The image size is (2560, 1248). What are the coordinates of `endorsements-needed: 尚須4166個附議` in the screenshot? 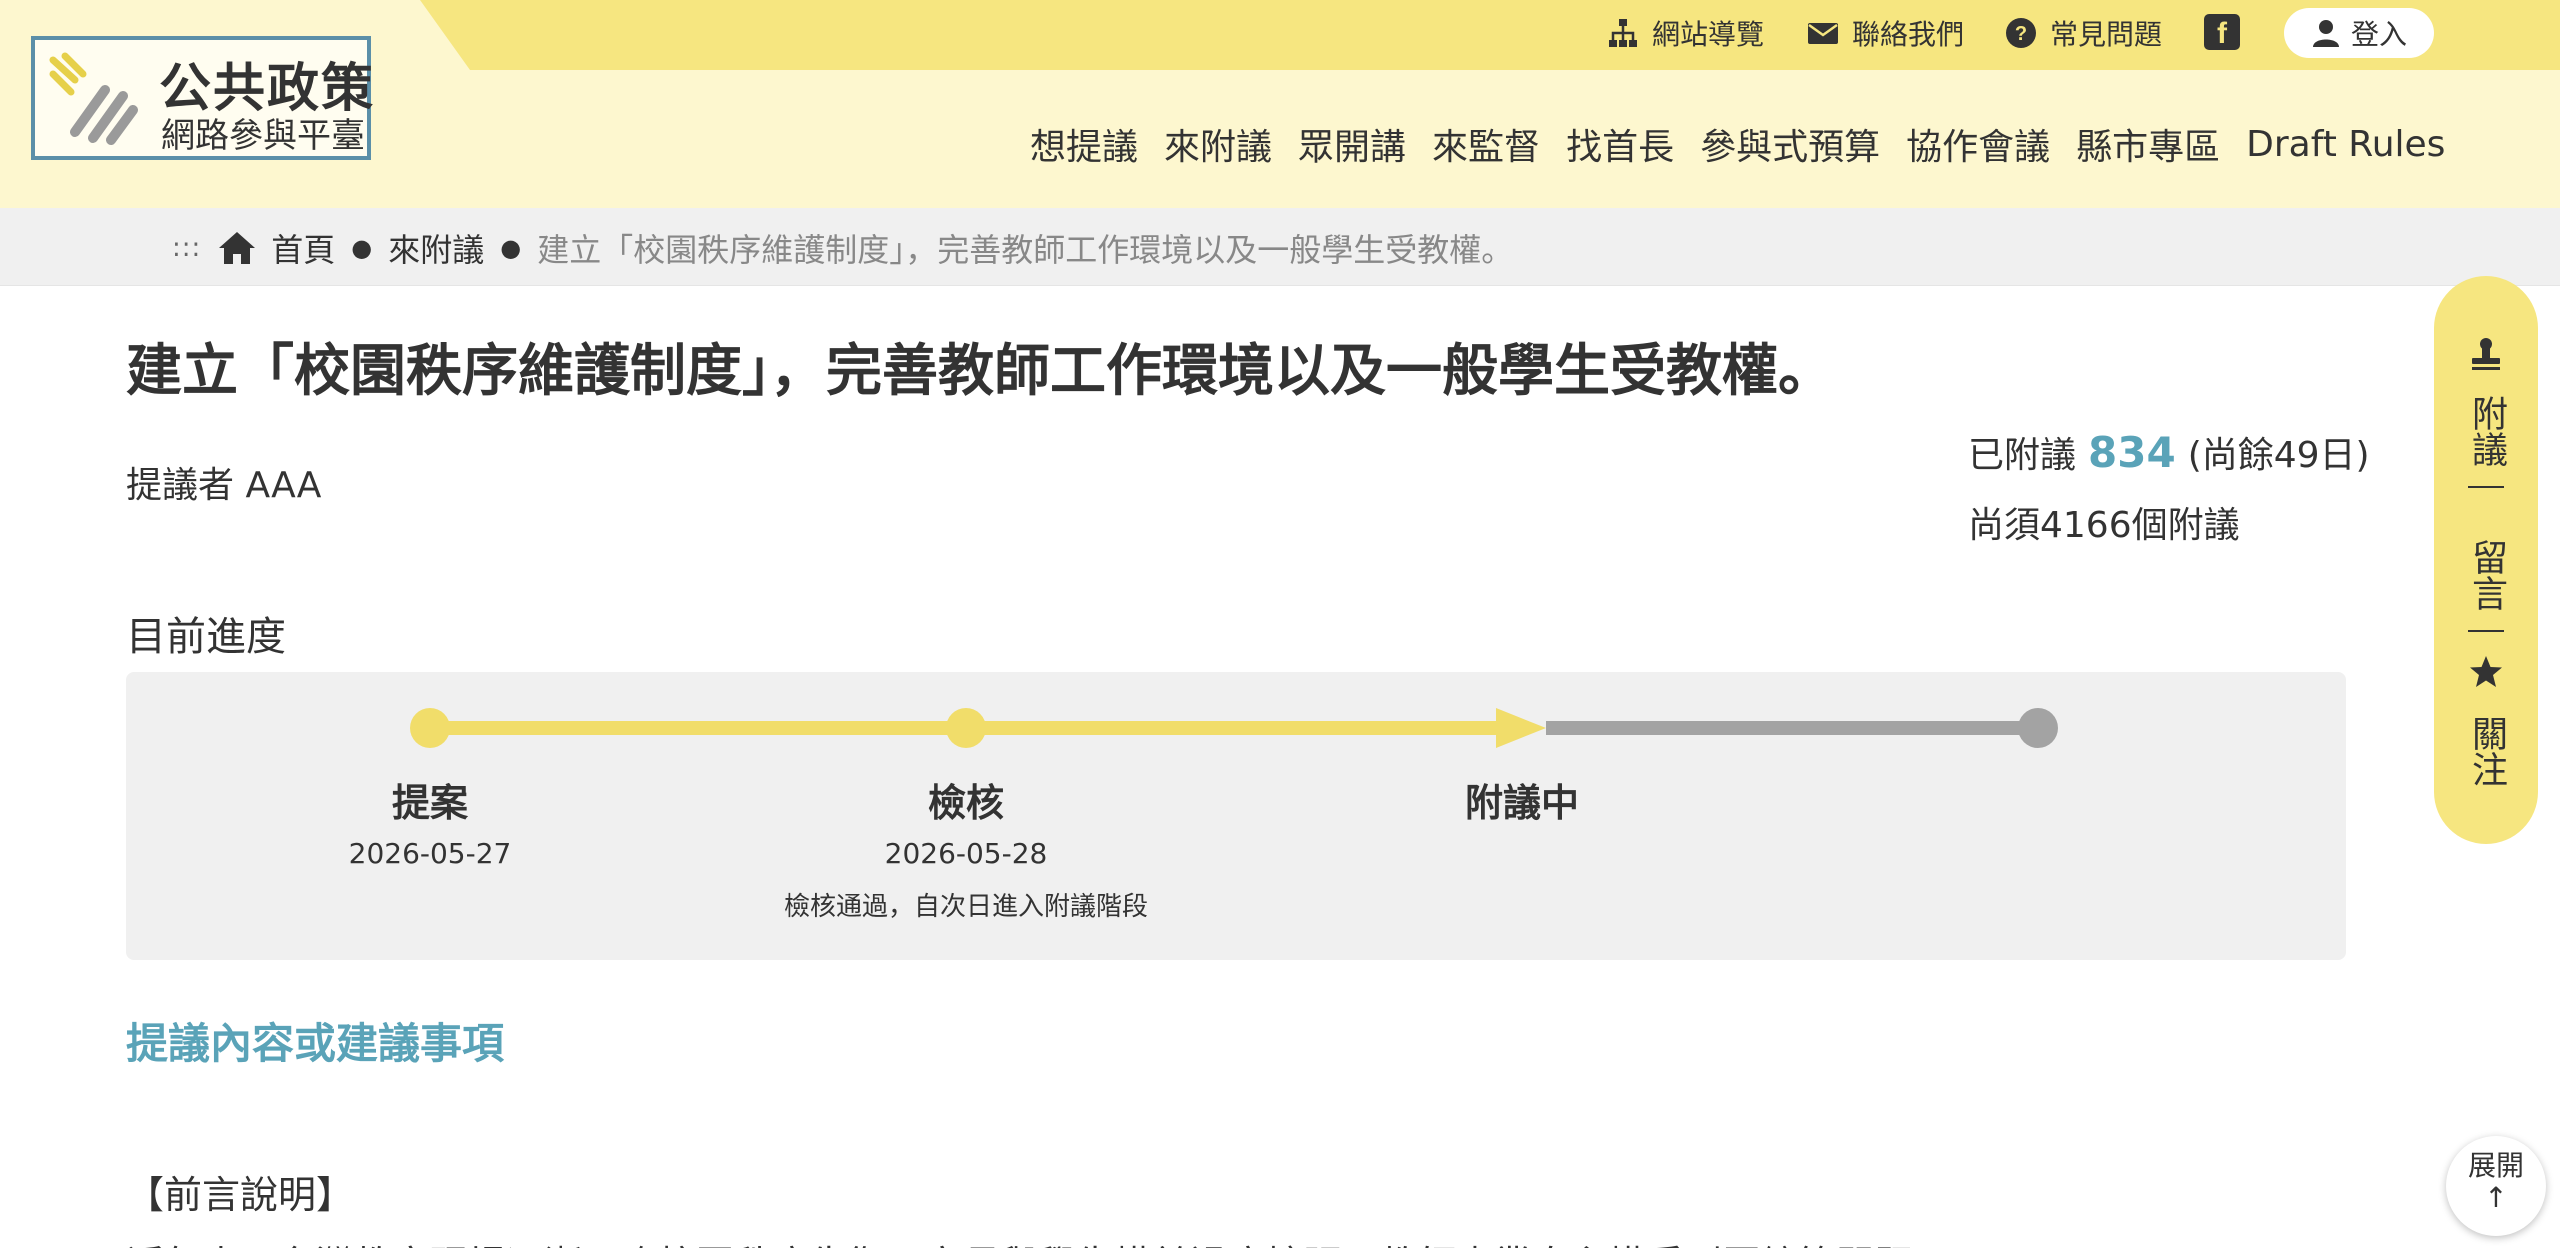 It's located at (2104, 525).